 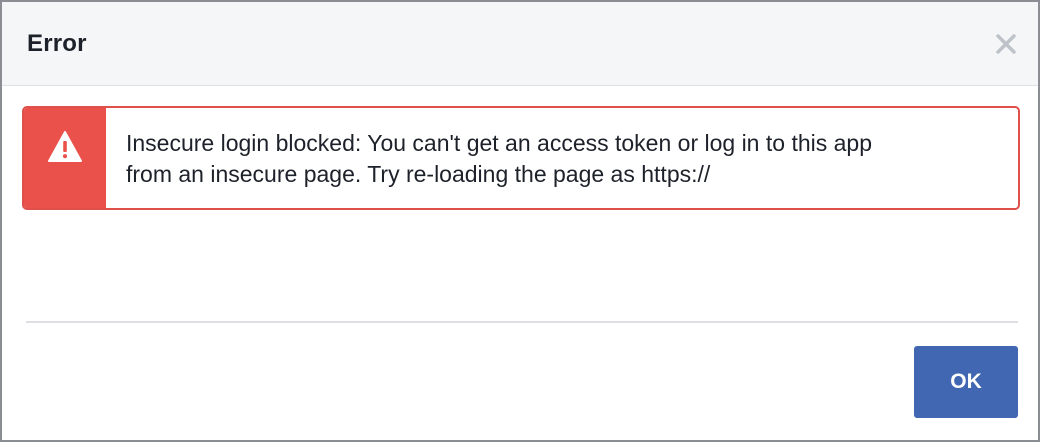 What do you see at coordinates (57, 43) in the screenshot?
I see `dialog-title: Error` at bounding box center [57, 43].